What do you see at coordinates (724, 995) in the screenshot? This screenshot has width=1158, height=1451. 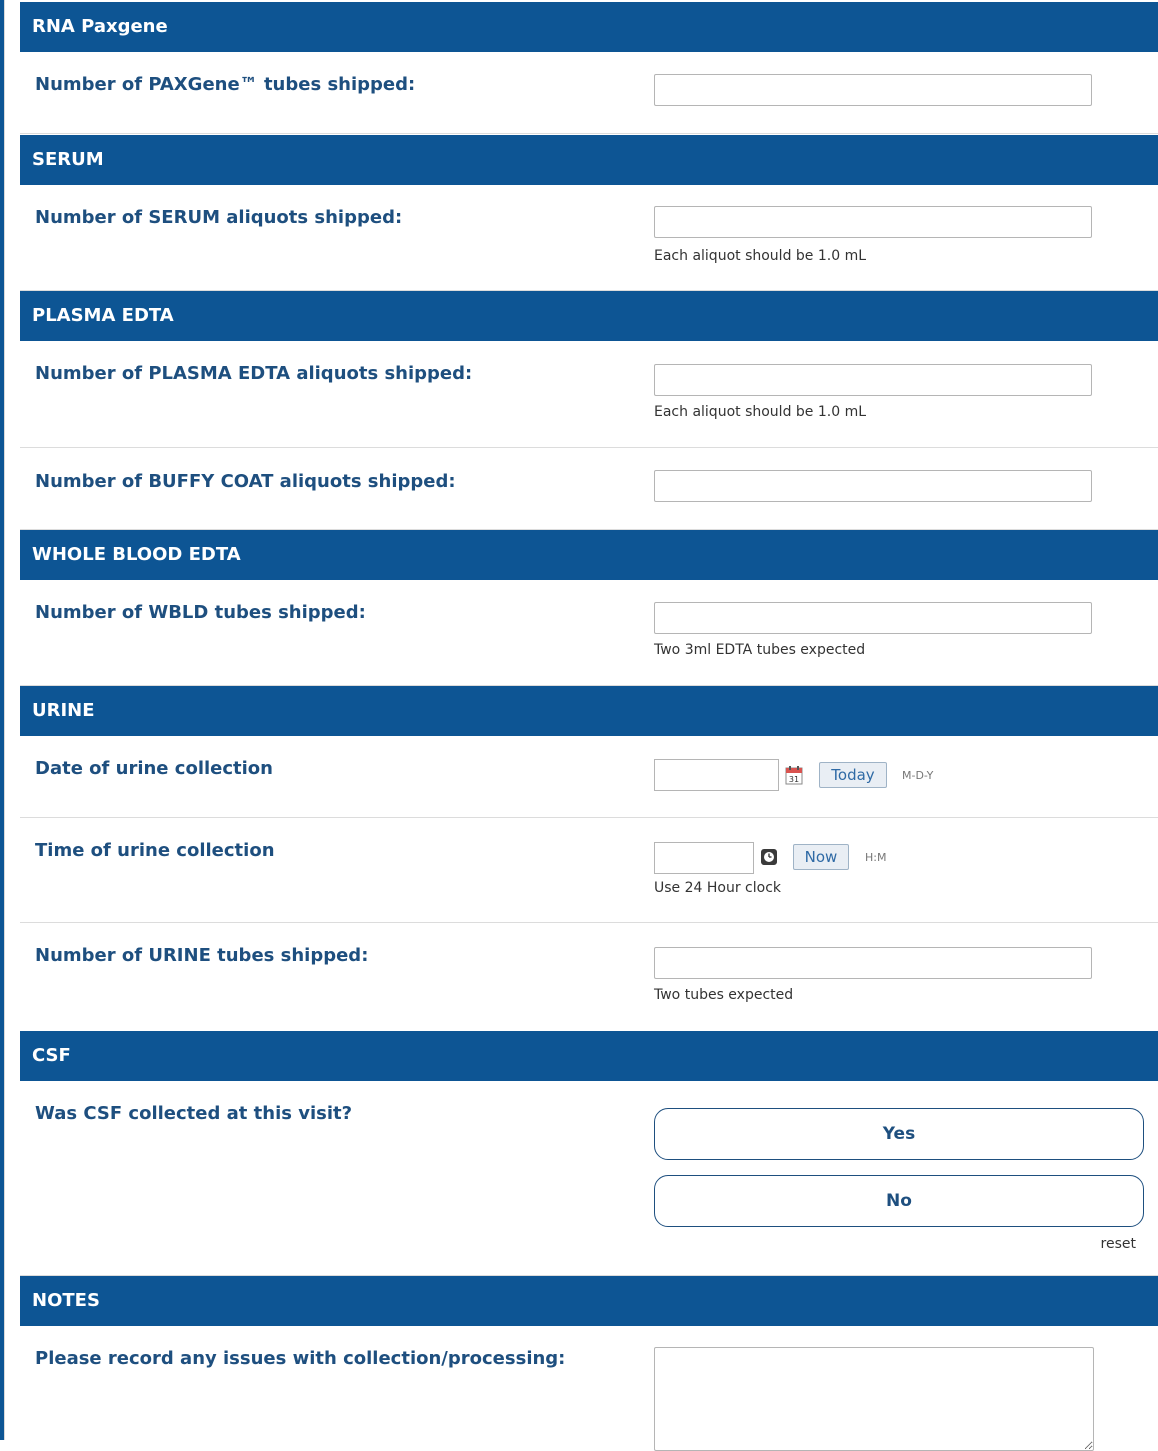 I see `urine-tubes-note: Two tubes expected` at bounding box center [724, 995].